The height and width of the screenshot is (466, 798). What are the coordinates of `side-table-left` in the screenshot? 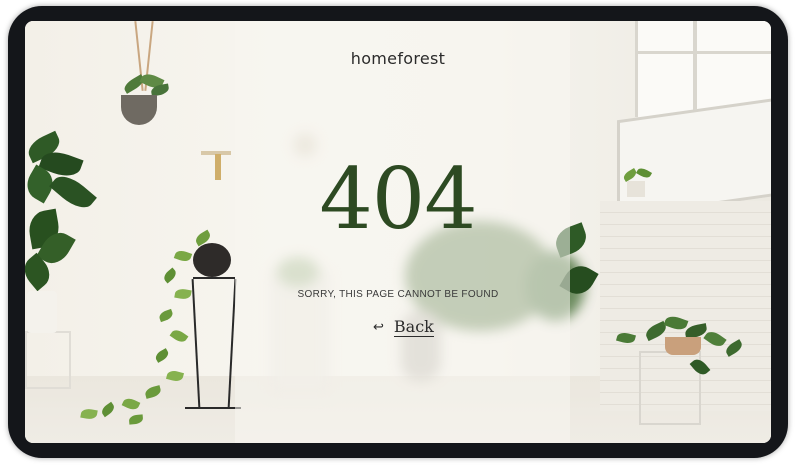 It's located at (48, 360).